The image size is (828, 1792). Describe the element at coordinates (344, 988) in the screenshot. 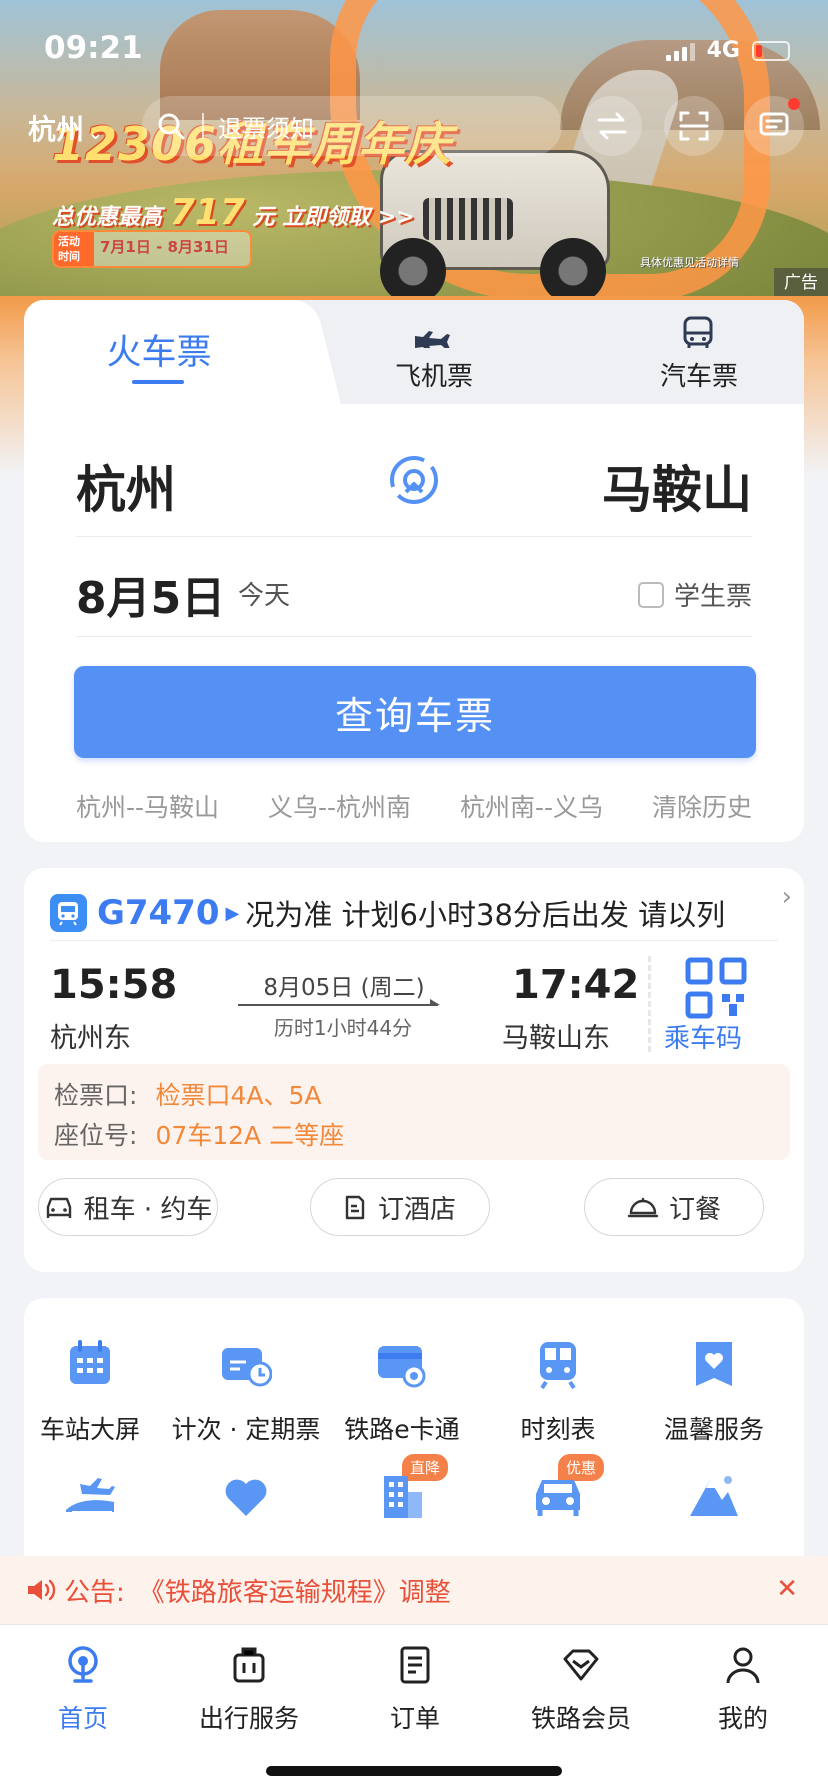

I see `trip-date: 8月05日 (周二)` at that location.